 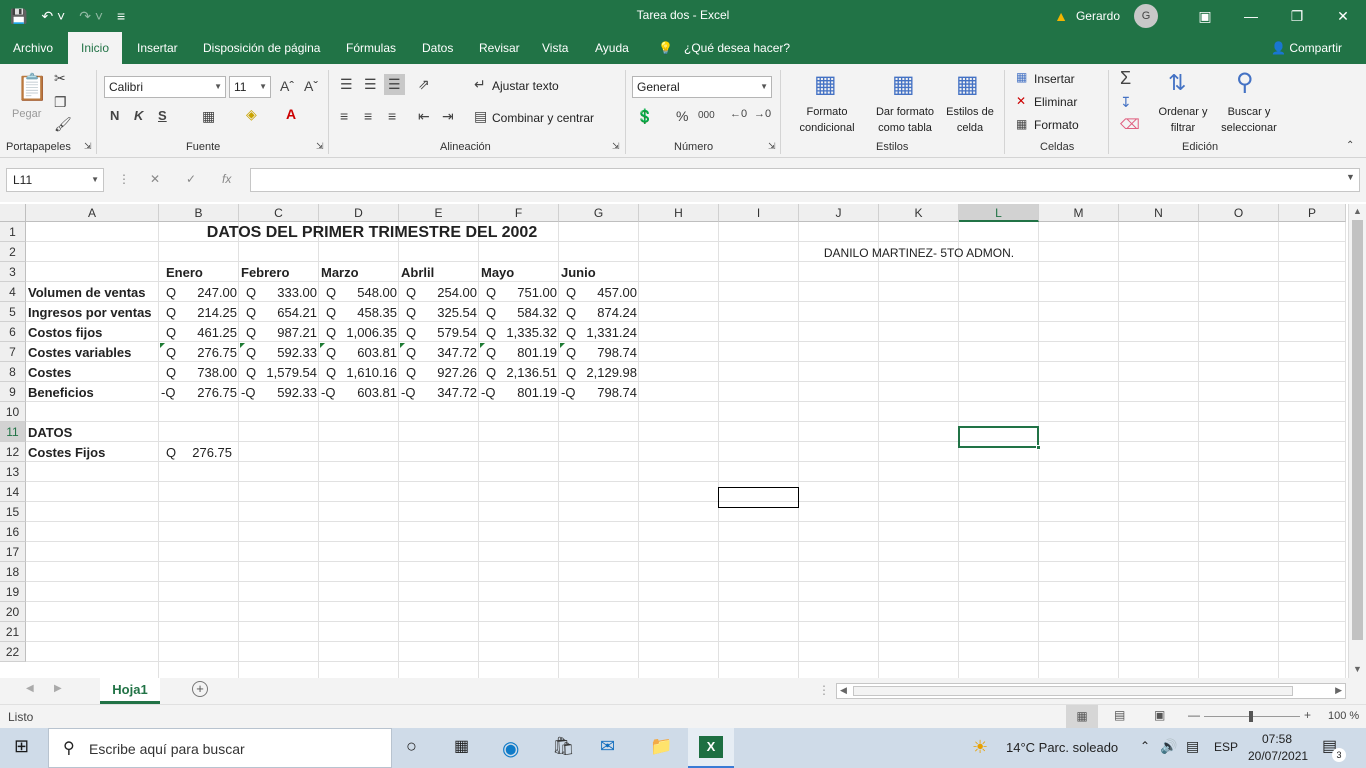 What do you see at coordinates (30, 688) in the screenshot?
I see `prev-sheet-icon: ◀` at bounding box center [30, 688].